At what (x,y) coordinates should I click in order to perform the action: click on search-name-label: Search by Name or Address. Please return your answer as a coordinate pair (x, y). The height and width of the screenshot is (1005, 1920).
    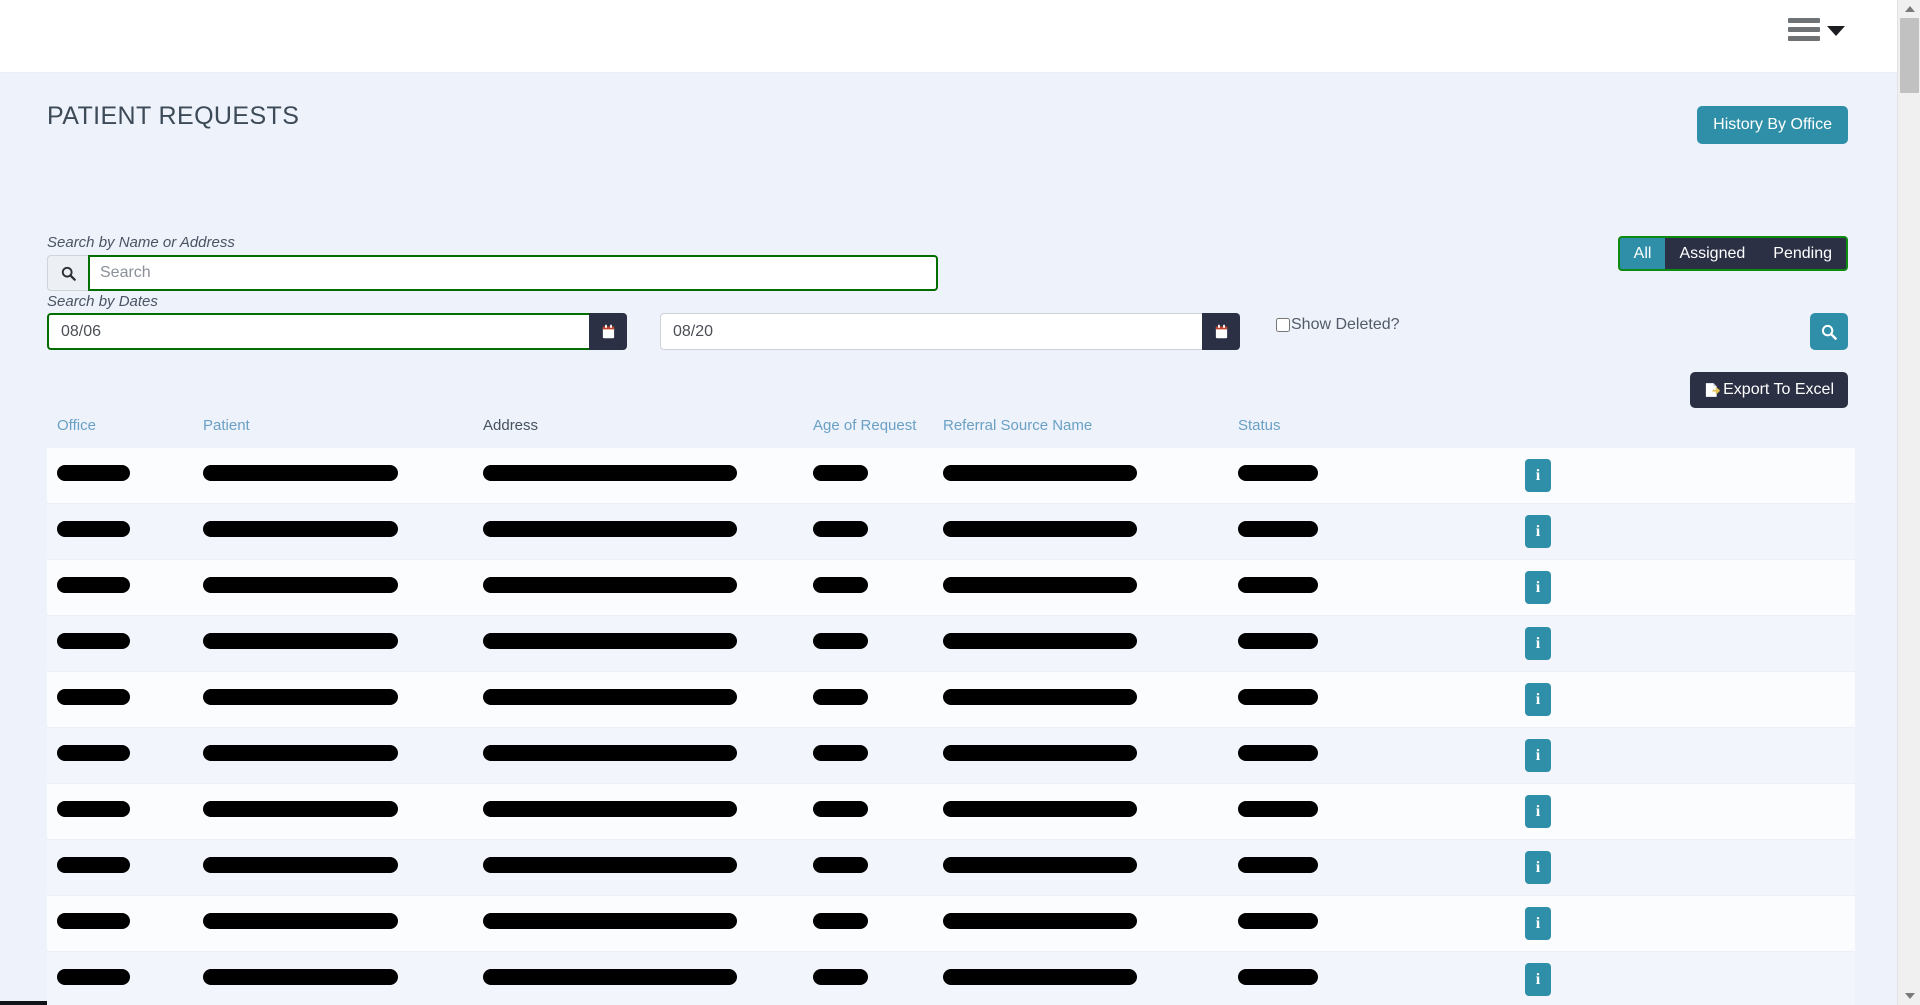
    Looking at the image, I should click on (141, 242).